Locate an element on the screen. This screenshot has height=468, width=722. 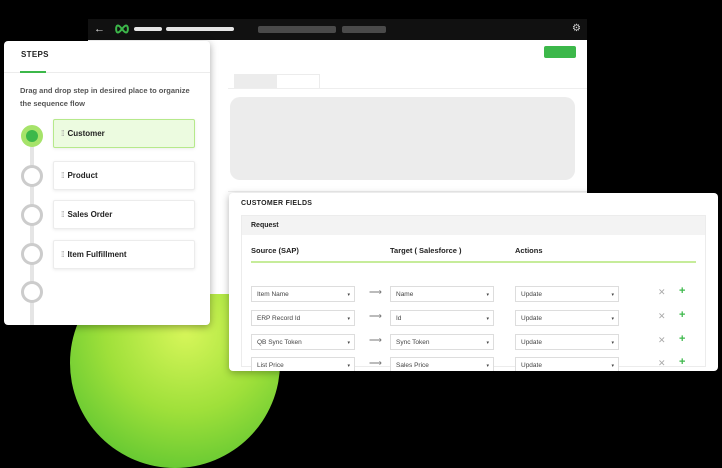
infinity-logo-icon is located at coordinates (122, 29).